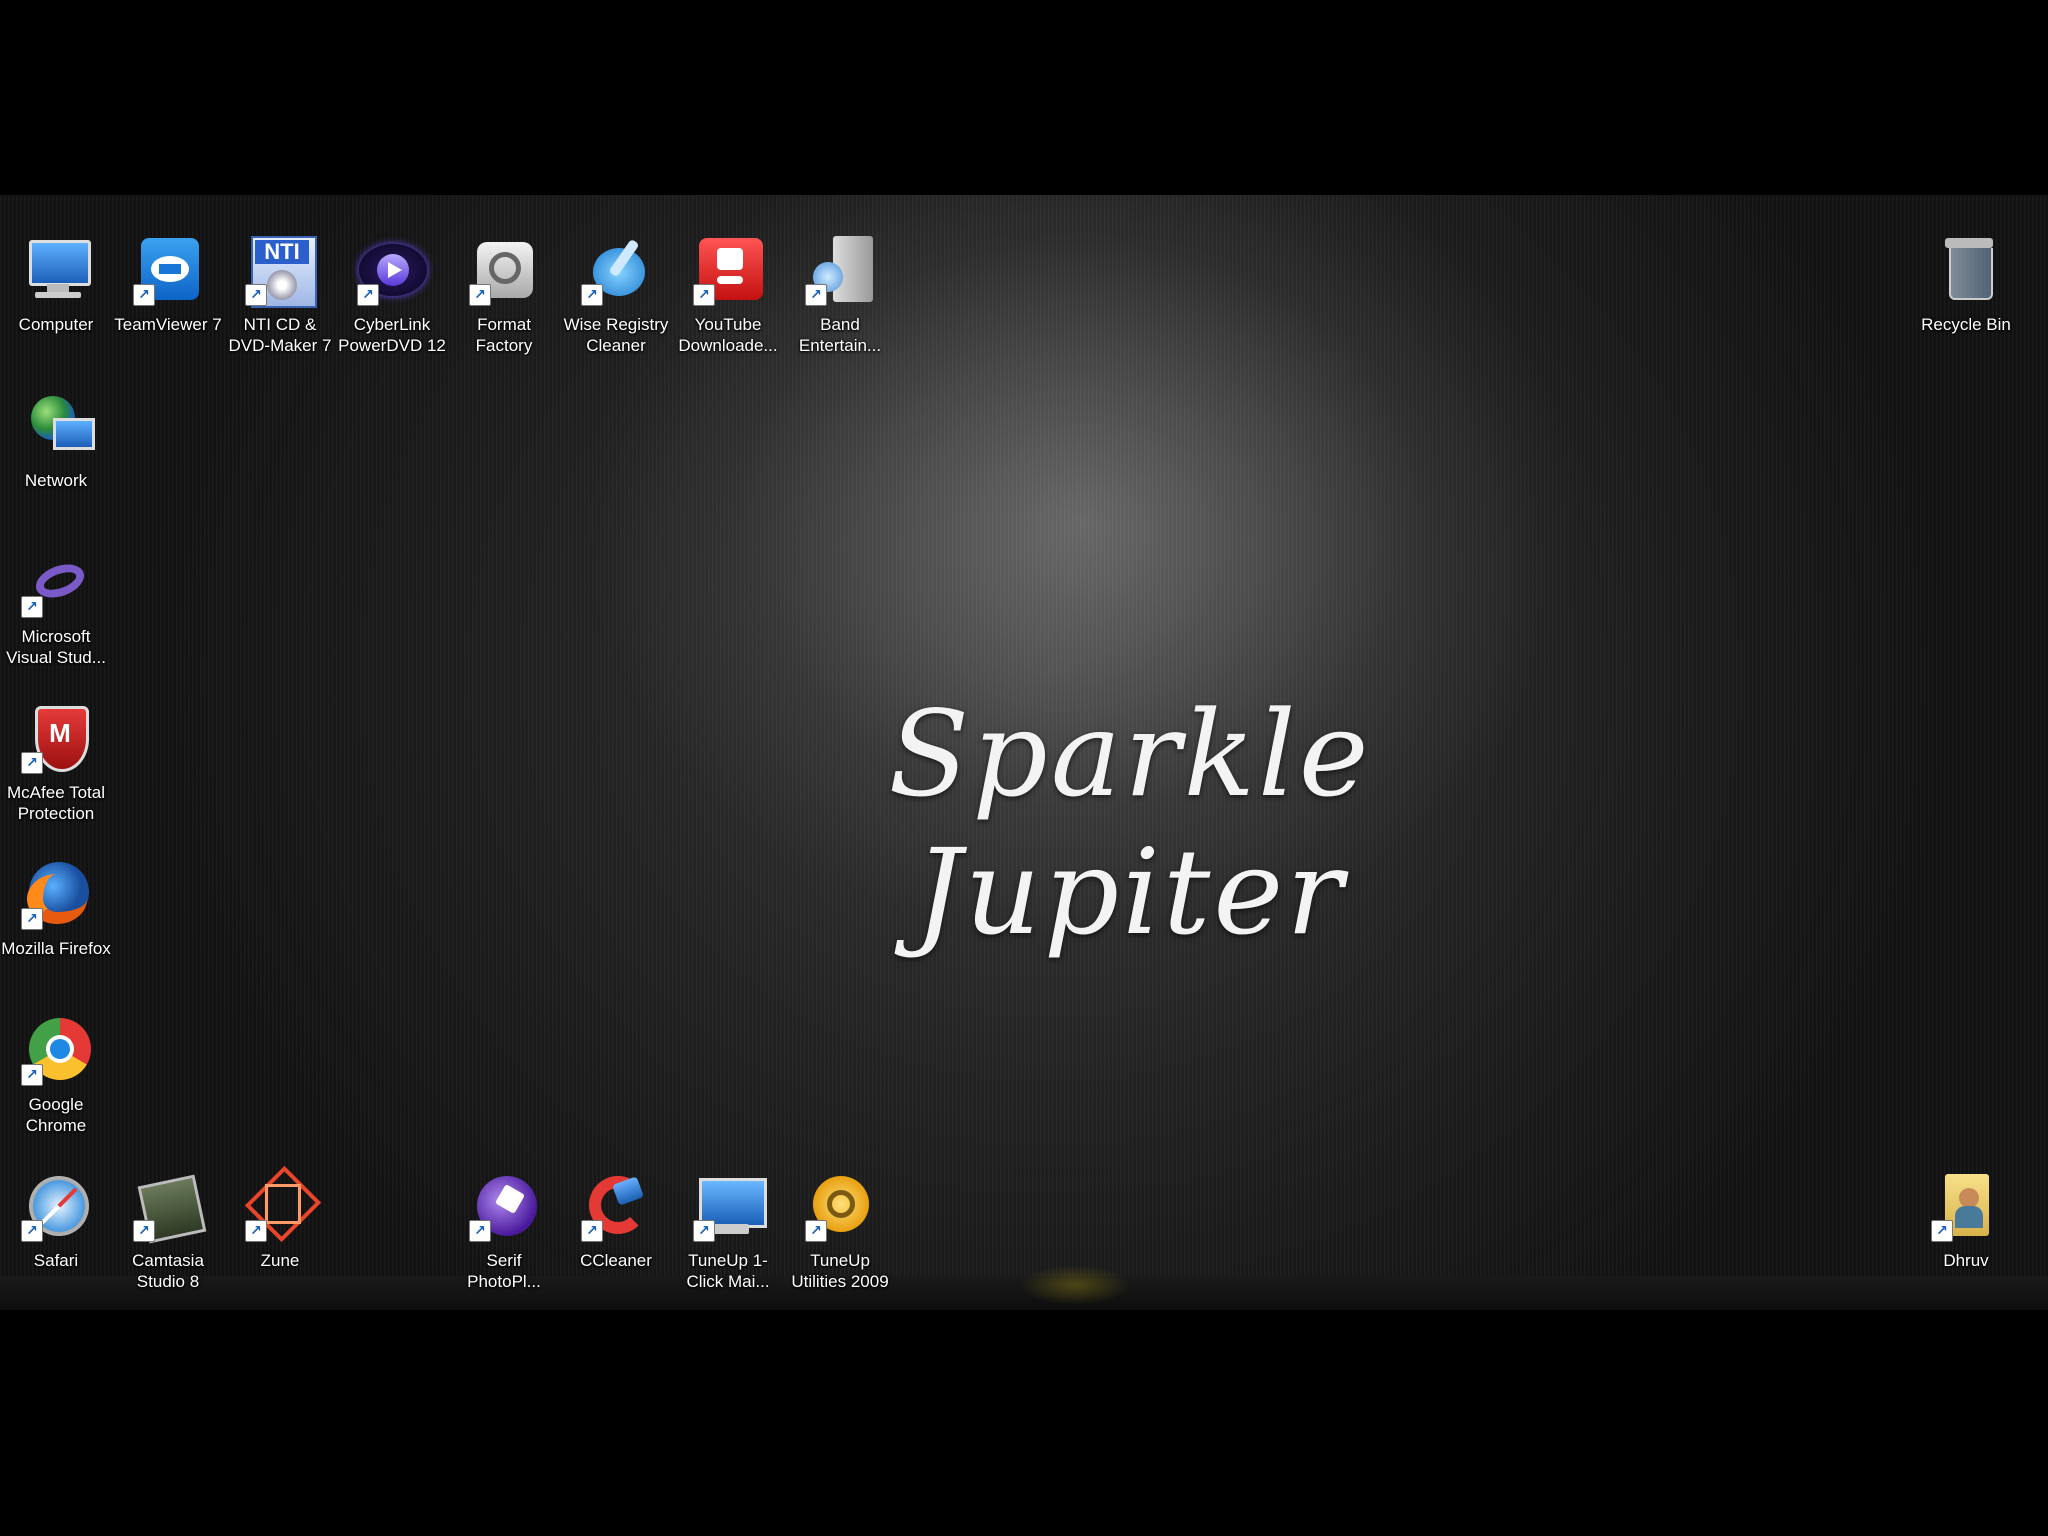  Describe the element at coordinates (616, 1260) in the screenshot. I see `desktop-icon-label: CCleaner` at that location.